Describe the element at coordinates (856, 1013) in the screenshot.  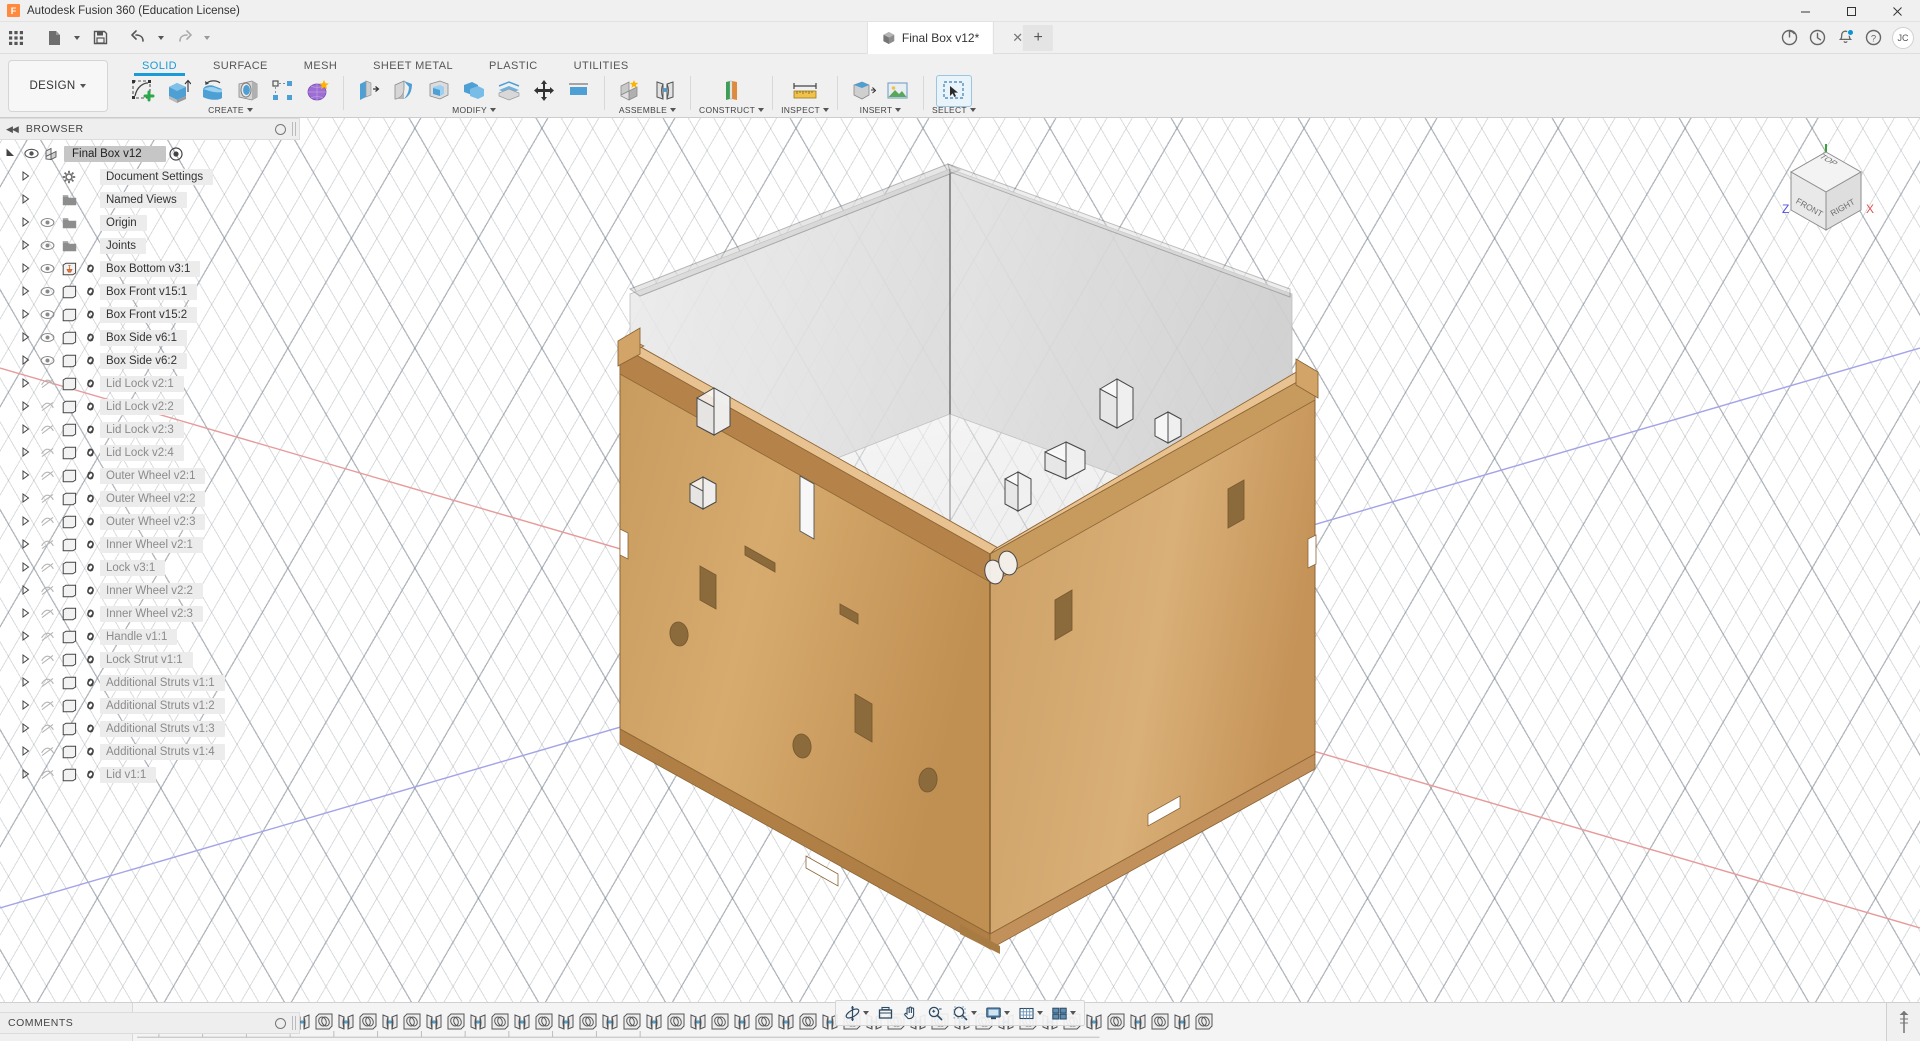
I see `orbit-icon` at that location.